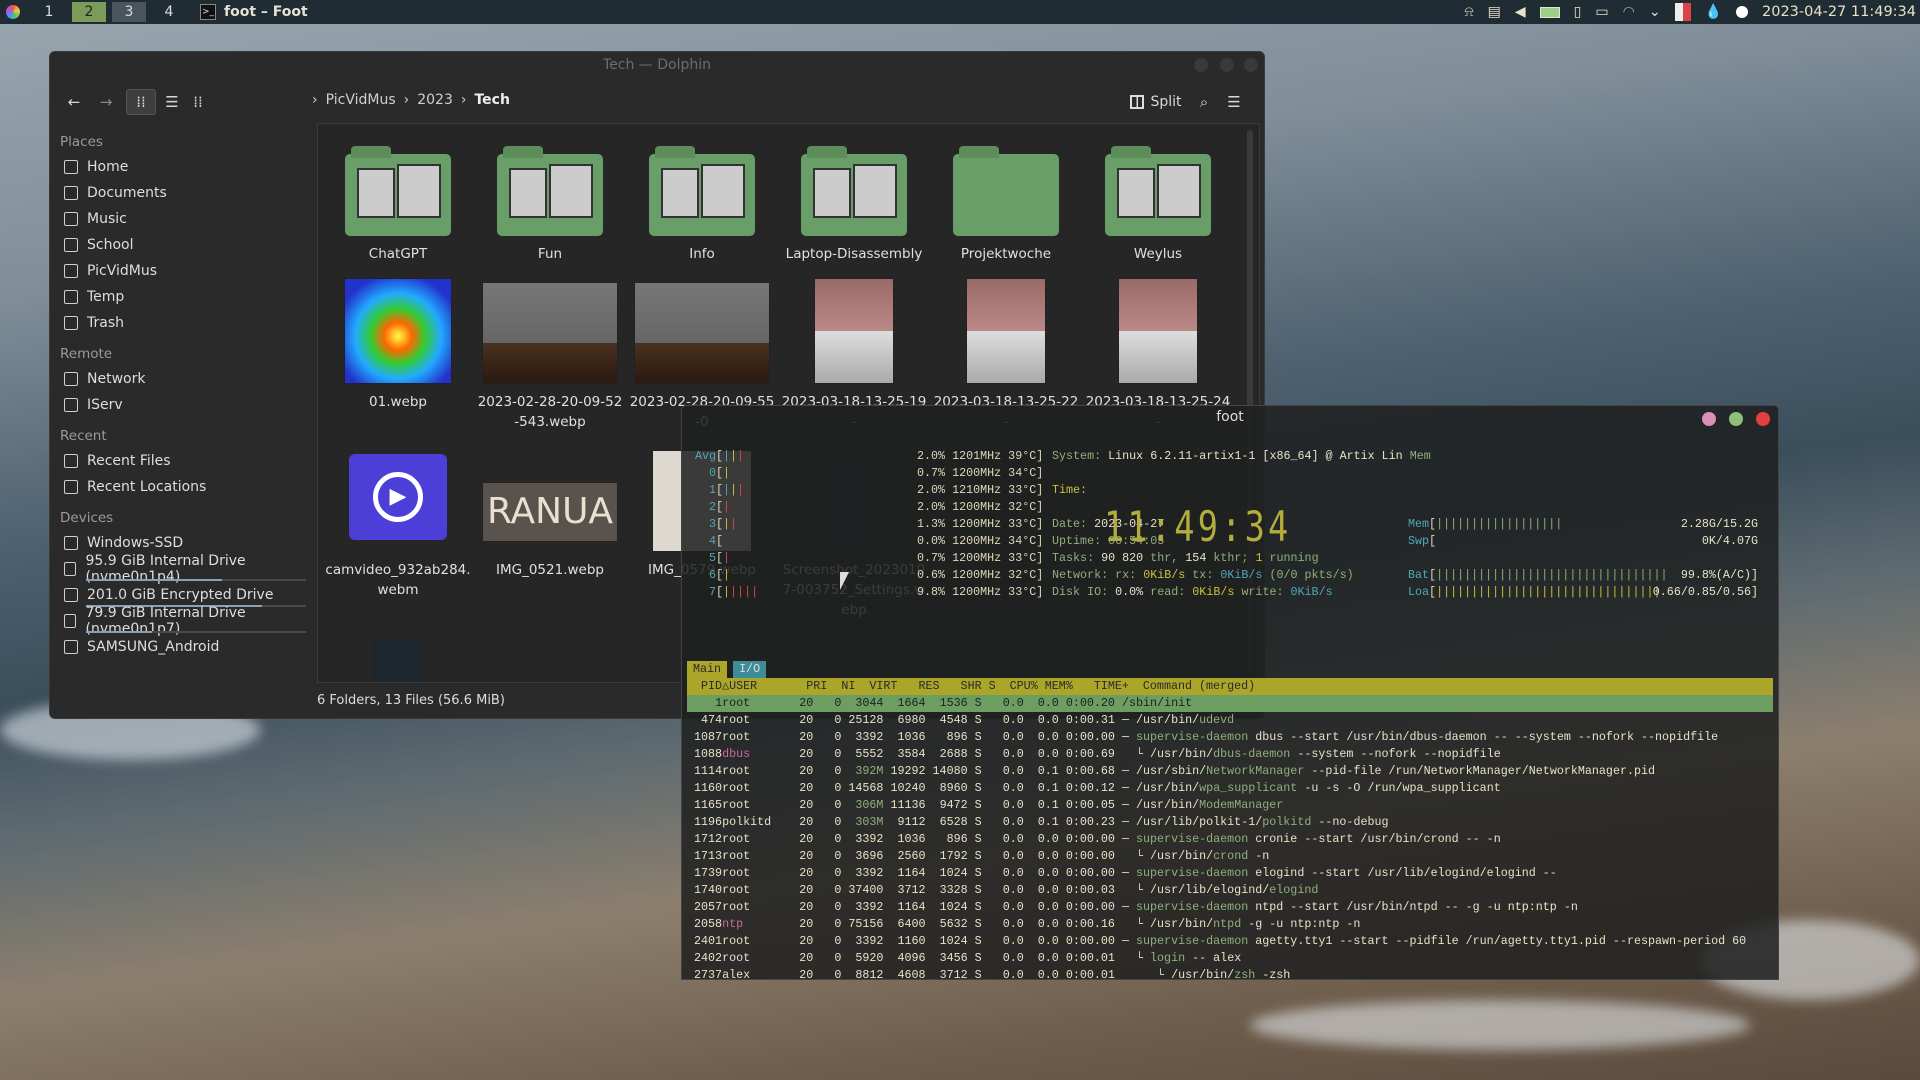  Describe the element at coordinates (1395, 754) in the screenshot. I see `process-rest: --system --nofork --nopidfile` at that location.